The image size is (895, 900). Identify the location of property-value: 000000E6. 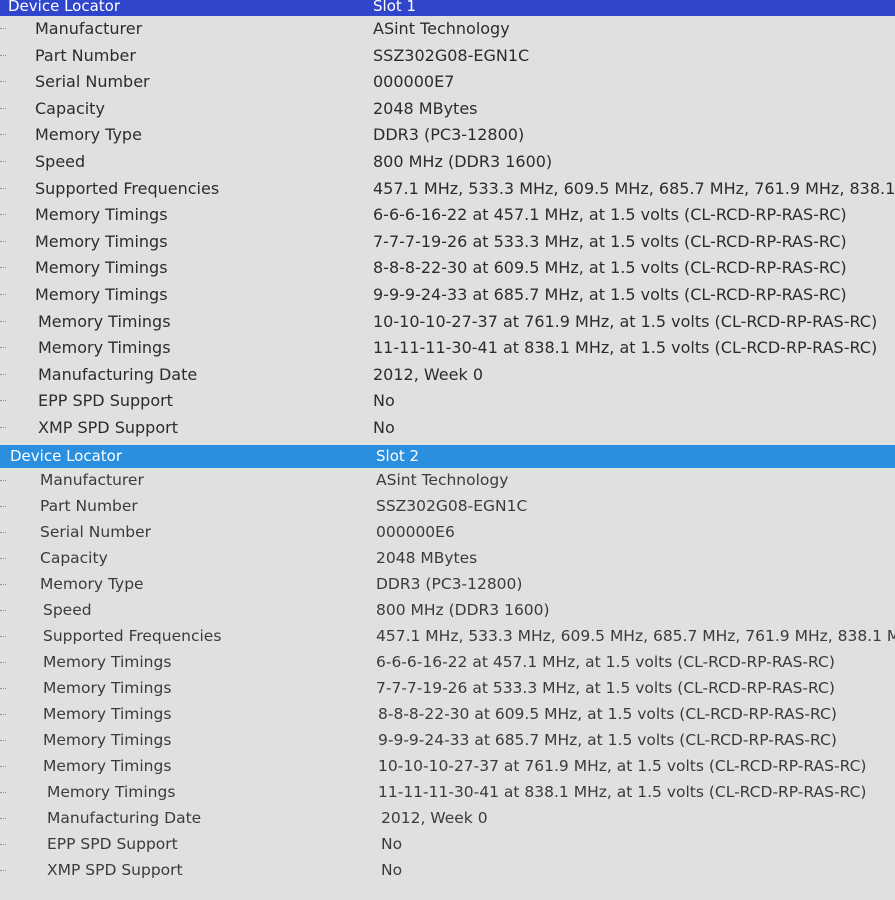
(415, 532).